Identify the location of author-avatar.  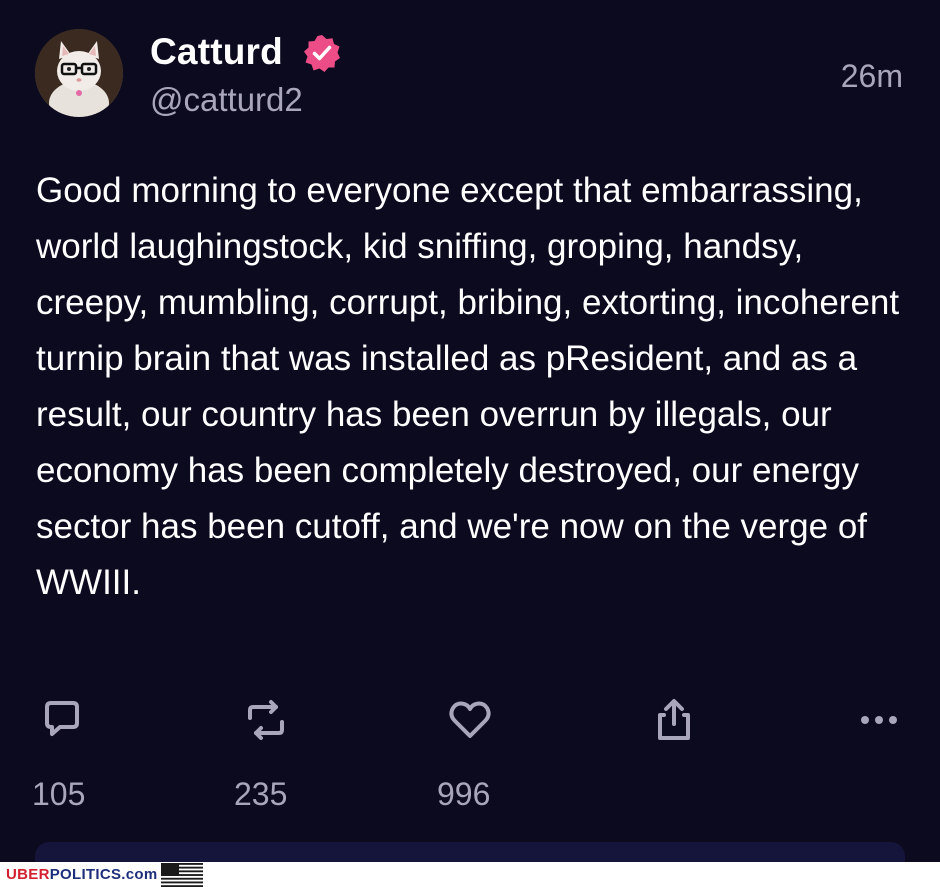
(79, 73).